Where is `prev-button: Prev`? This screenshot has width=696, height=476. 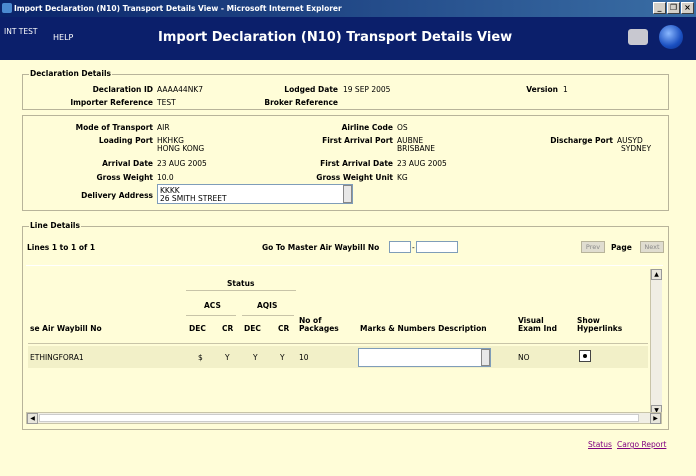 prev-button: Prev is located at coordinates (593, 247).